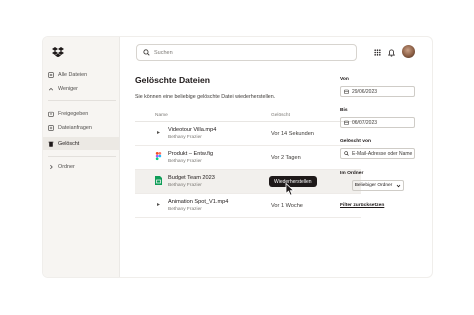  I want to click on folder-label: Im Ordner, so click(352, 173).